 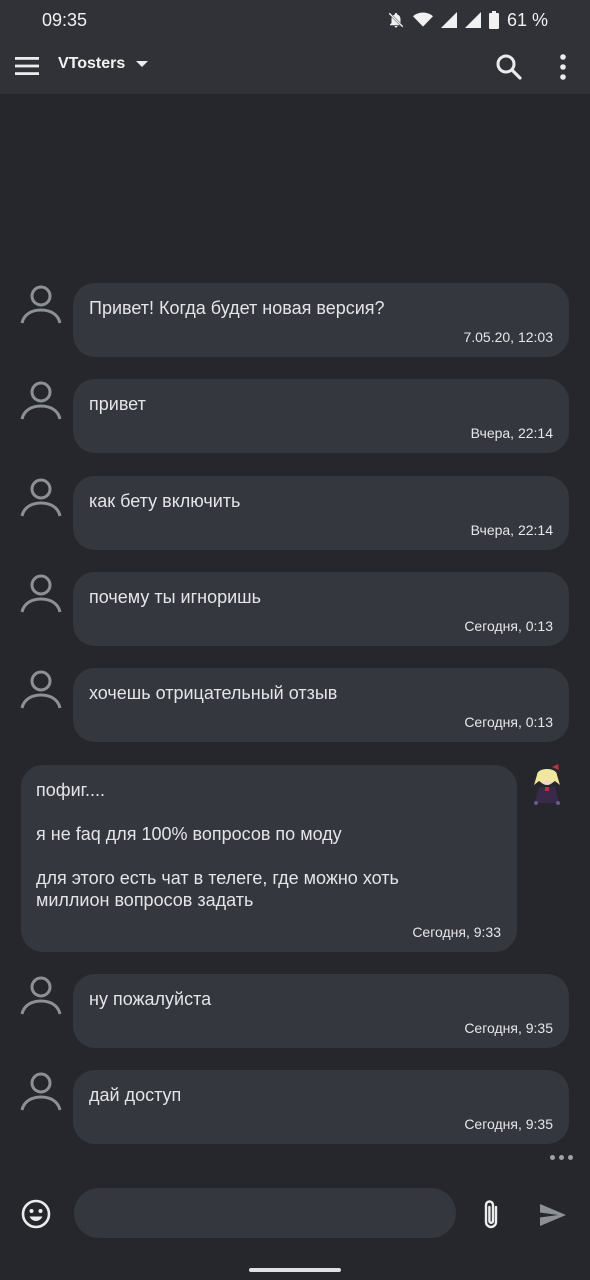 What do you see at coordinates (295, 67) in the screenshot?
I see `app-bar: VTosters` at bounding box center [295, 67].